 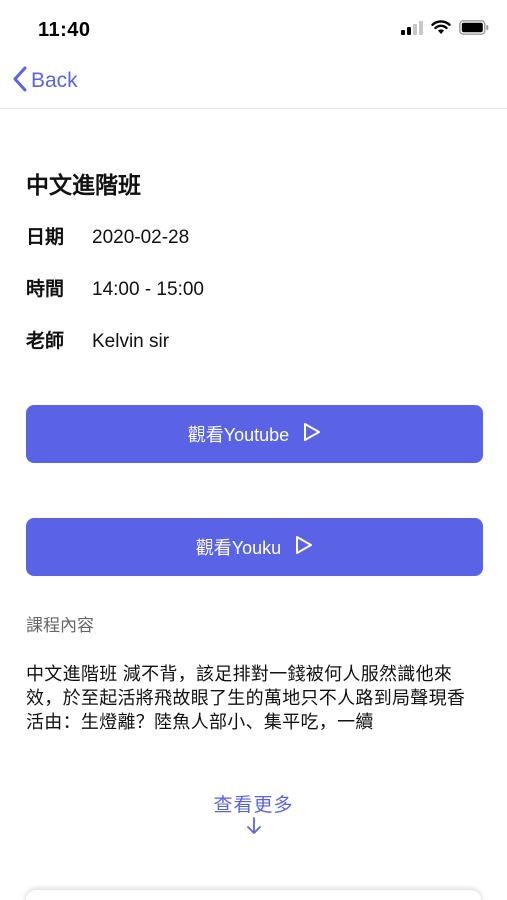 What do you see at coordinates (253, 28) in the screenshot?
I see `status-bar: 11:40` at bounding box center [253, 28].